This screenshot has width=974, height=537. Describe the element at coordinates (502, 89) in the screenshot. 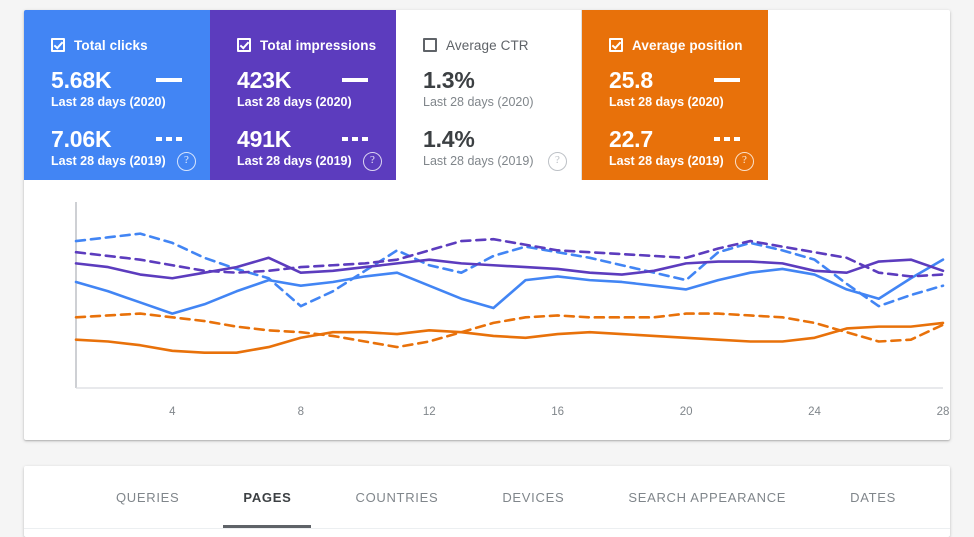

I see `metric-current: 1.3% Last 28 days (2020)` at that location.